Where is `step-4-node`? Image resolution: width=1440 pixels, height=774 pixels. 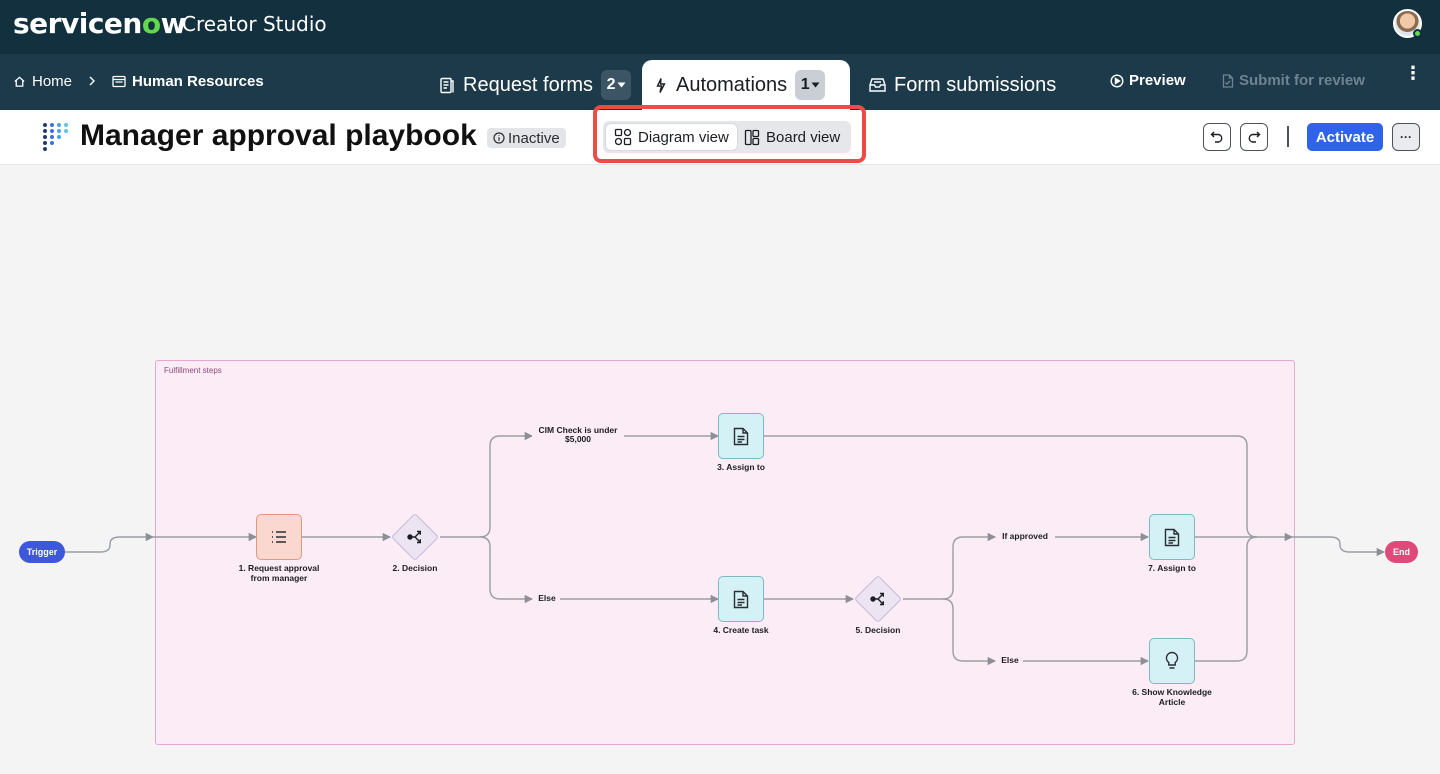 step-4-node is located at coordinates (741, 599).